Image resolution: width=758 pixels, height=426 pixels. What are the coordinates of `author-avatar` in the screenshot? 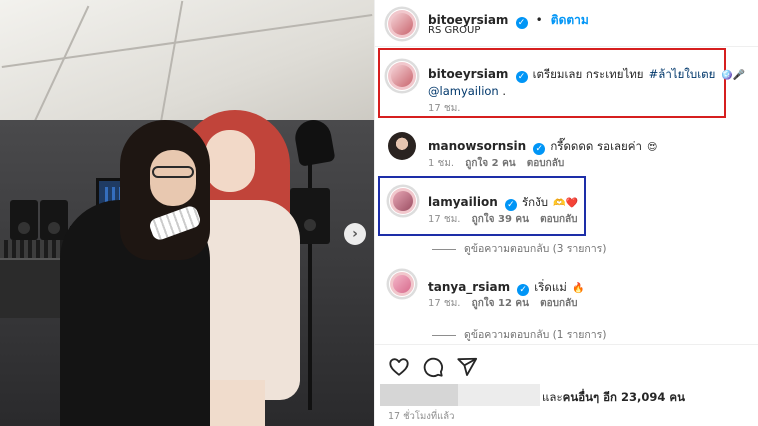 It's located at (402, 24).